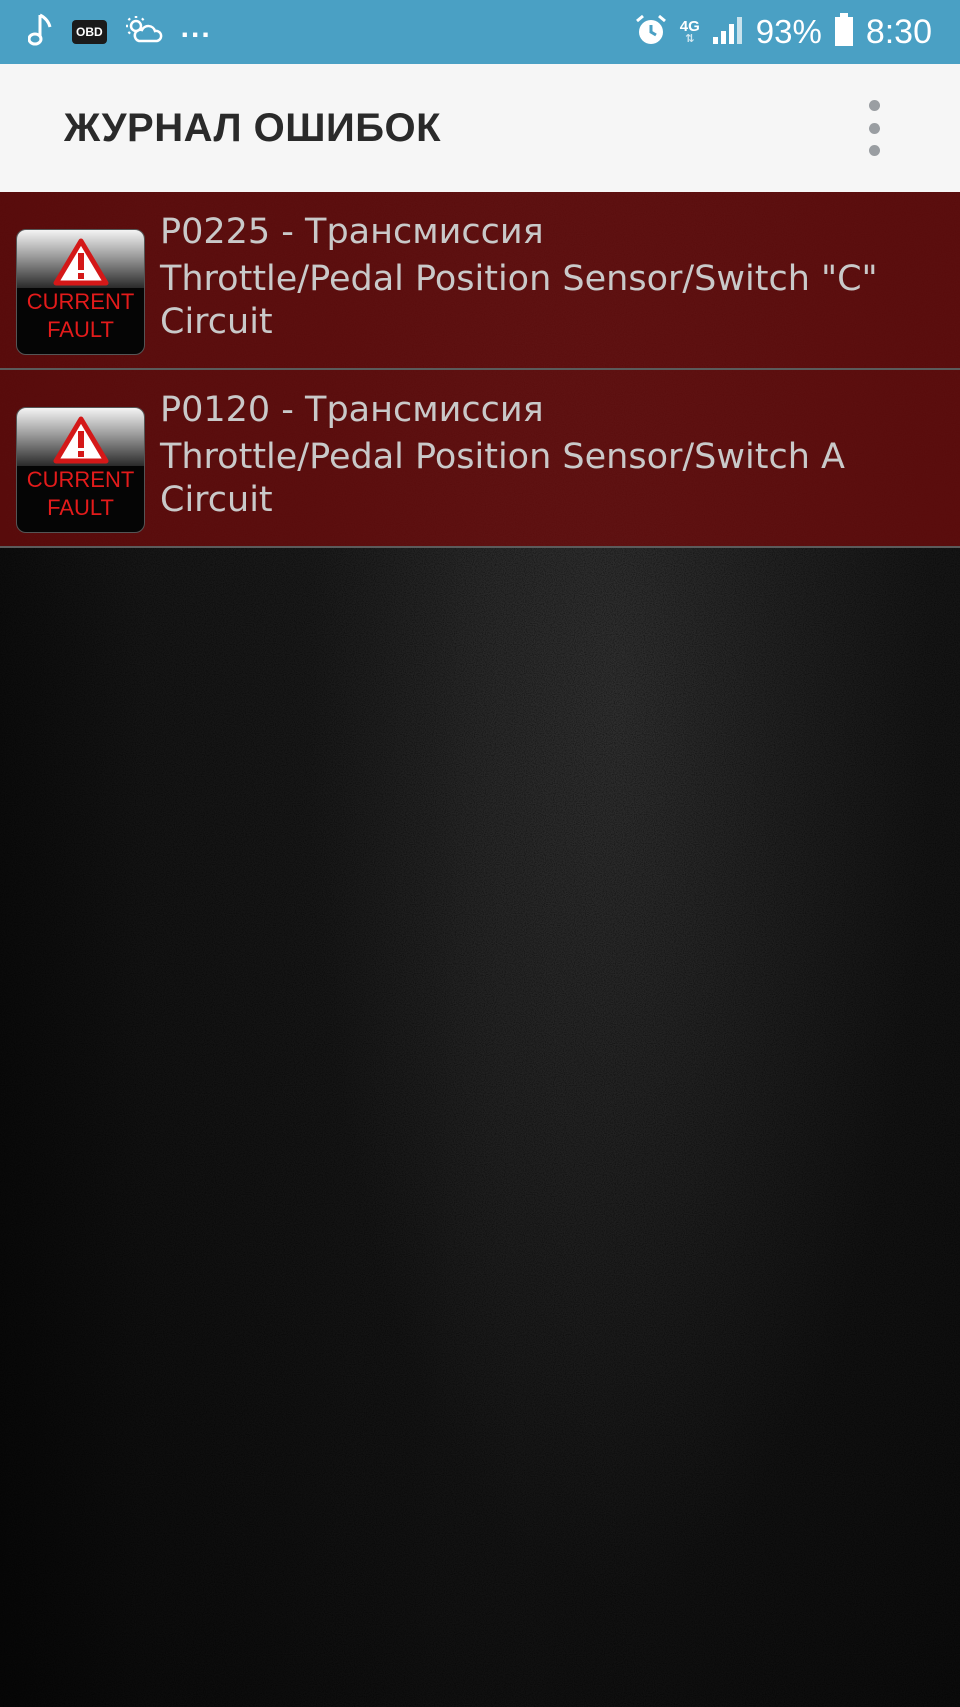  What do you see at coordinates (352, 232) in the screenshot?
I see `fault-code: P0225 - Трансмиссия` at bounding box center [352, 232].